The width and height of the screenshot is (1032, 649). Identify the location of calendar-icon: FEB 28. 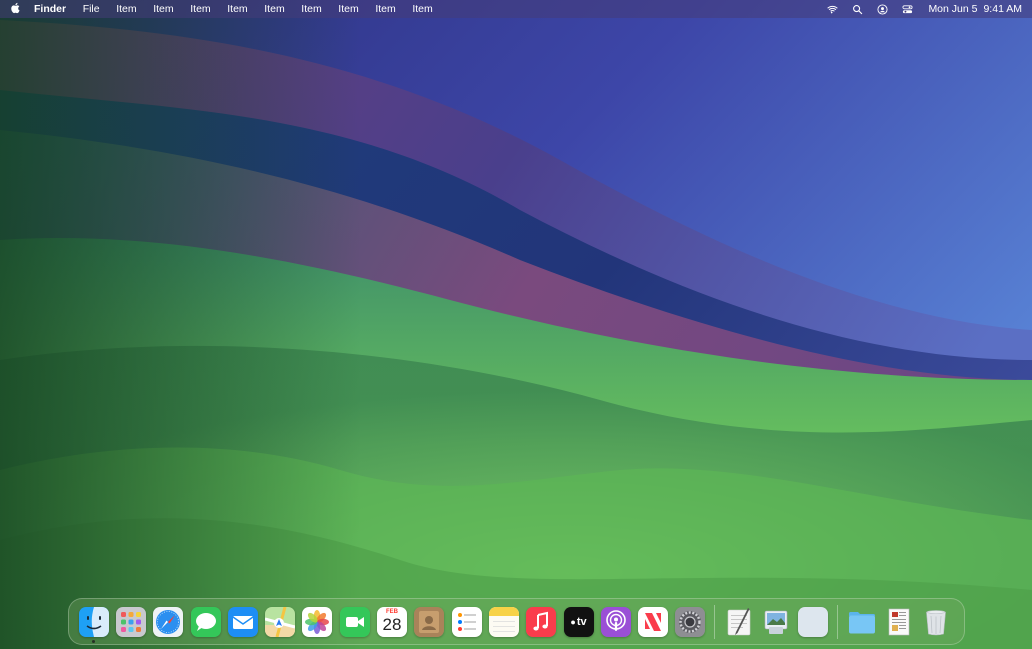
(392, 621).